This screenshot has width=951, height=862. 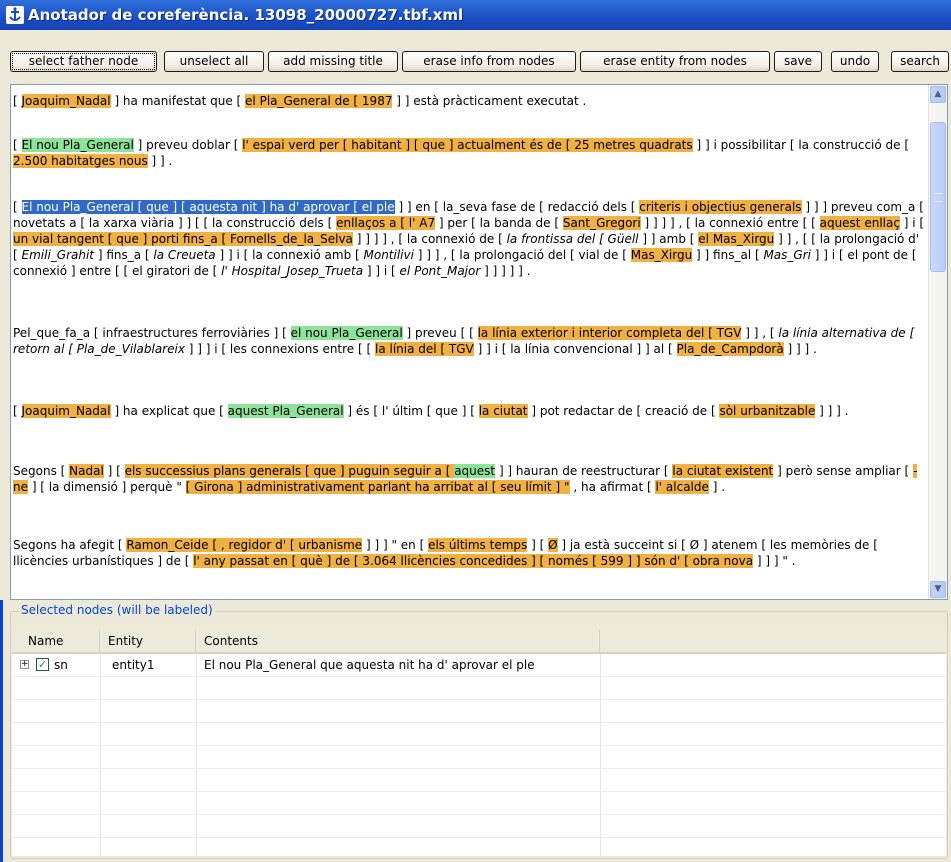 I want to click on coreference-mention: sòl urbanitzable, so click(x=767, y=411).